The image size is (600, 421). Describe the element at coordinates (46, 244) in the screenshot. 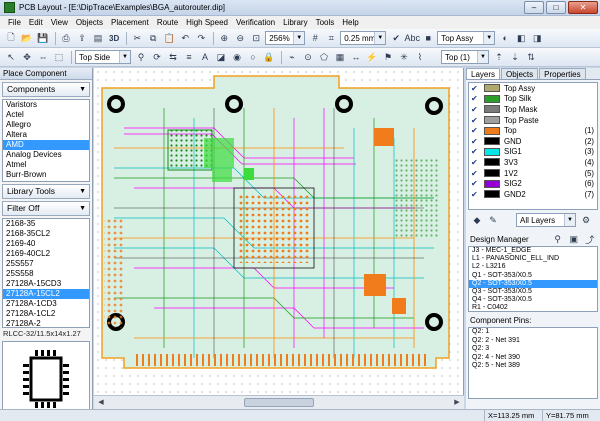

I see `component-item: 2169-40` at that location.